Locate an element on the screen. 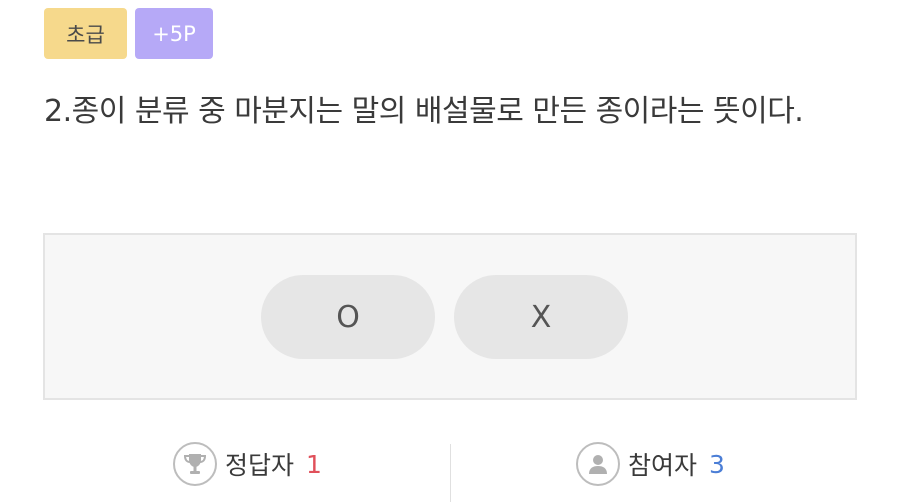  stats-bar: 정답자 1 참여자 3 is located at coordinates (450, 471).